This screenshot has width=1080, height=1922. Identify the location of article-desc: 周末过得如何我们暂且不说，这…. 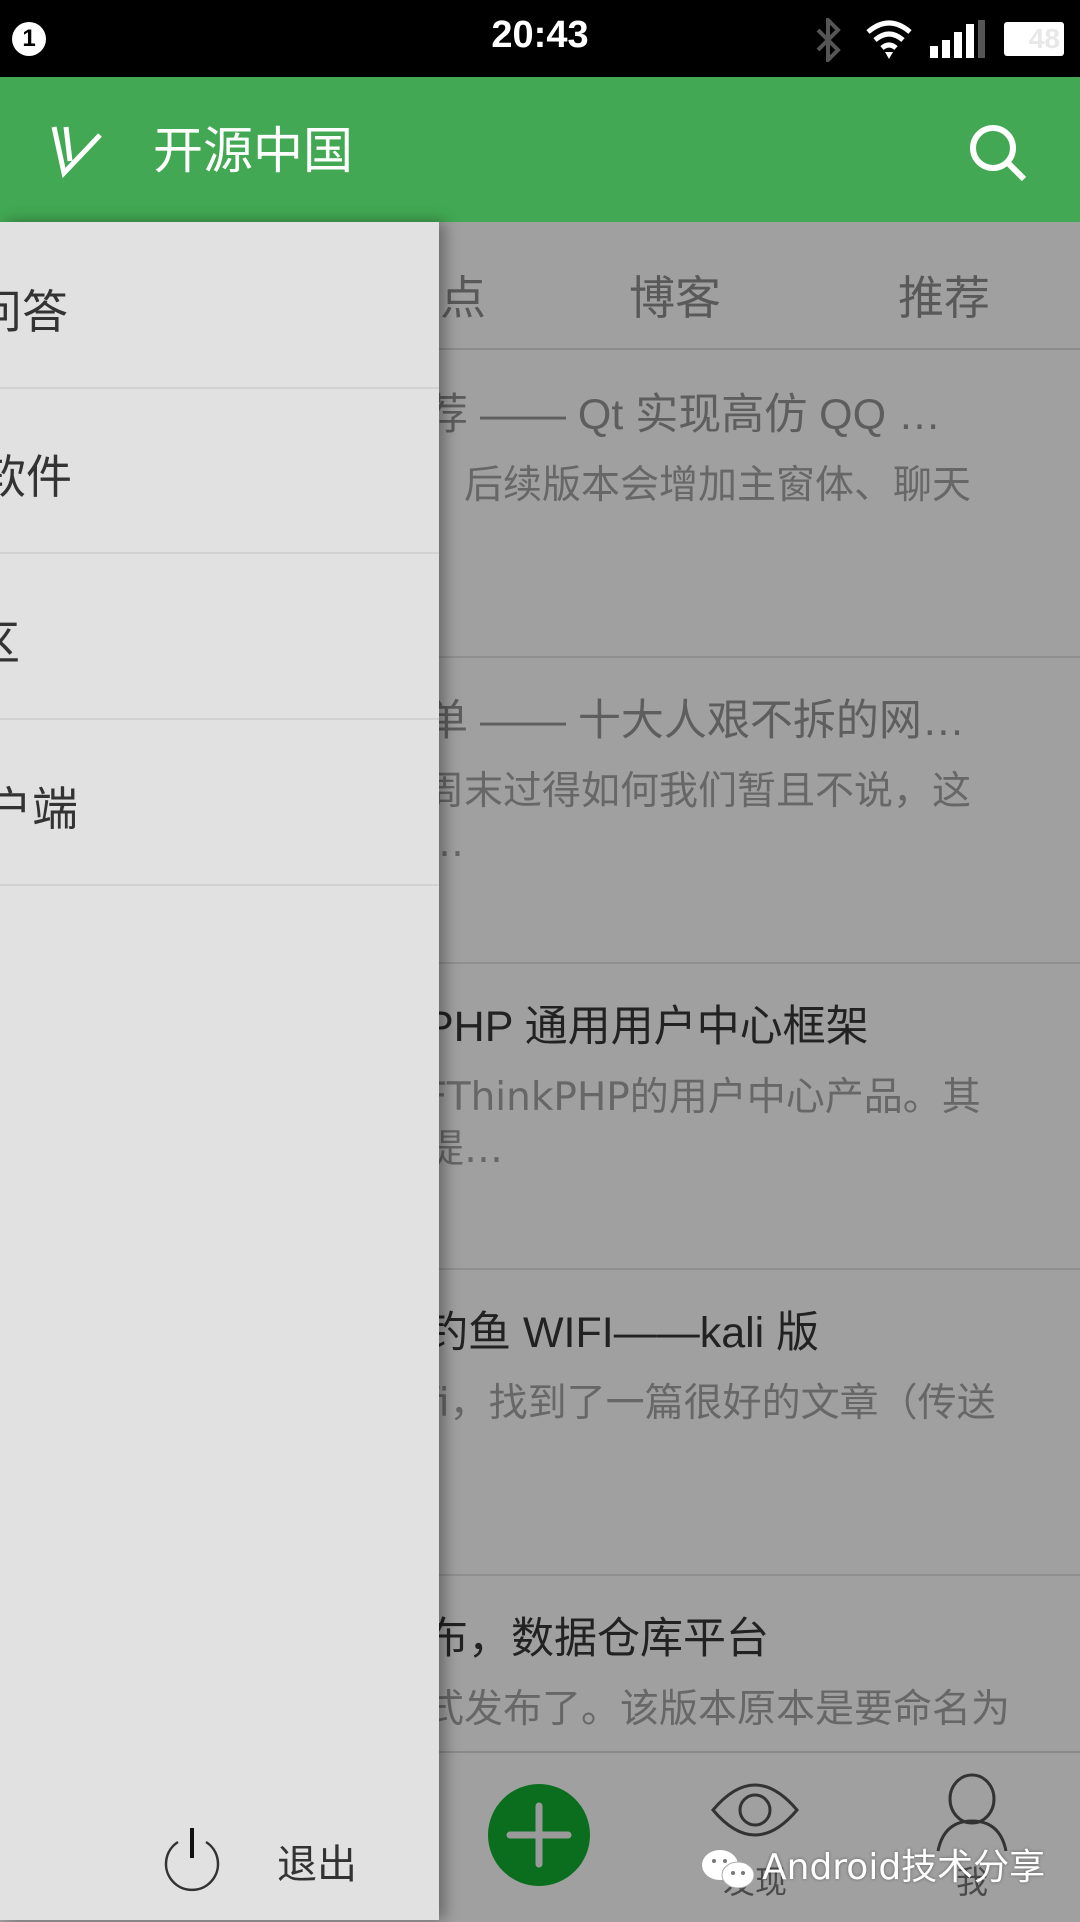
(698, 817).